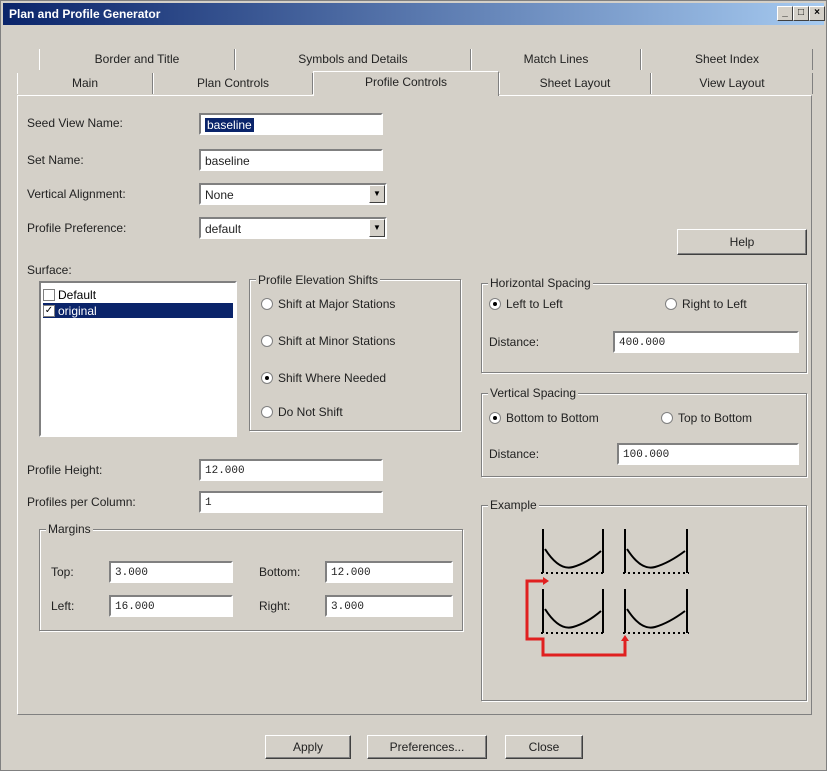  I want to click on margin-right-label: Right:, so click(275, 606).